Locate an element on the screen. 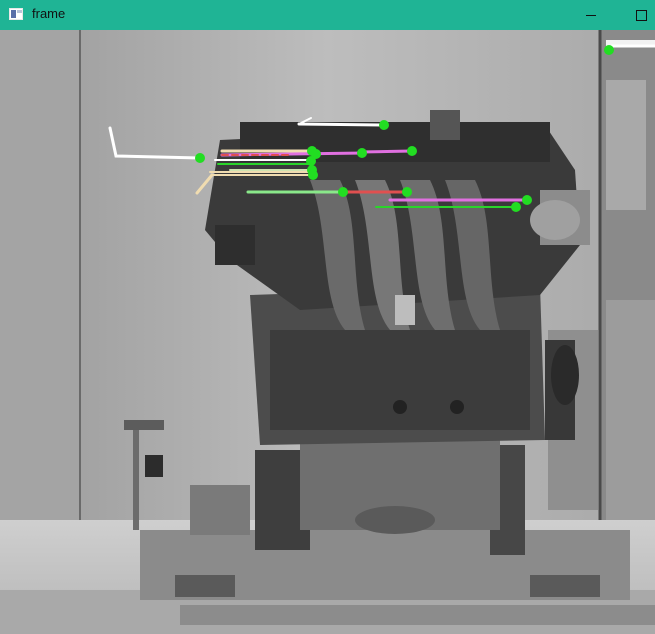  title-bar: frame is located at coordinates (327, 15).